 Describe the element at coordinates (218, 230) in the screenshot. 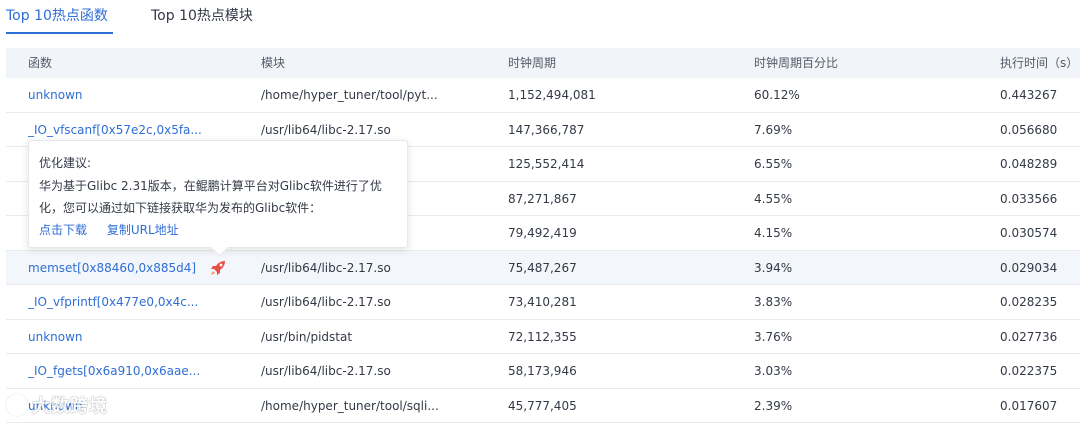

I see `tooltip-links: 点击下载 复制URL地址` at that location.